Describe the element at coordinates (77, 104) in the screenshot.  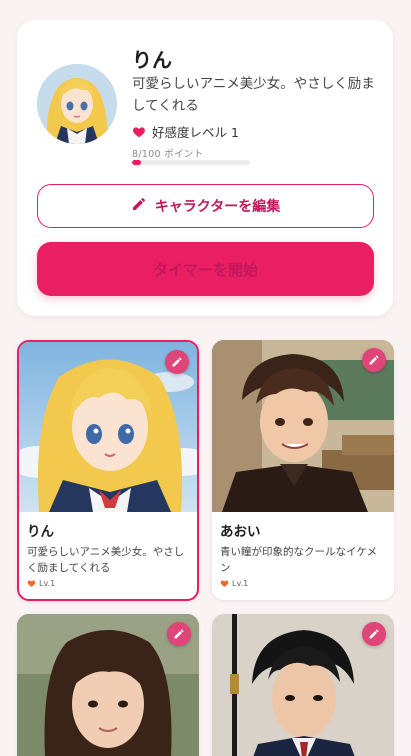
I see `active-character-avatar` at that location.